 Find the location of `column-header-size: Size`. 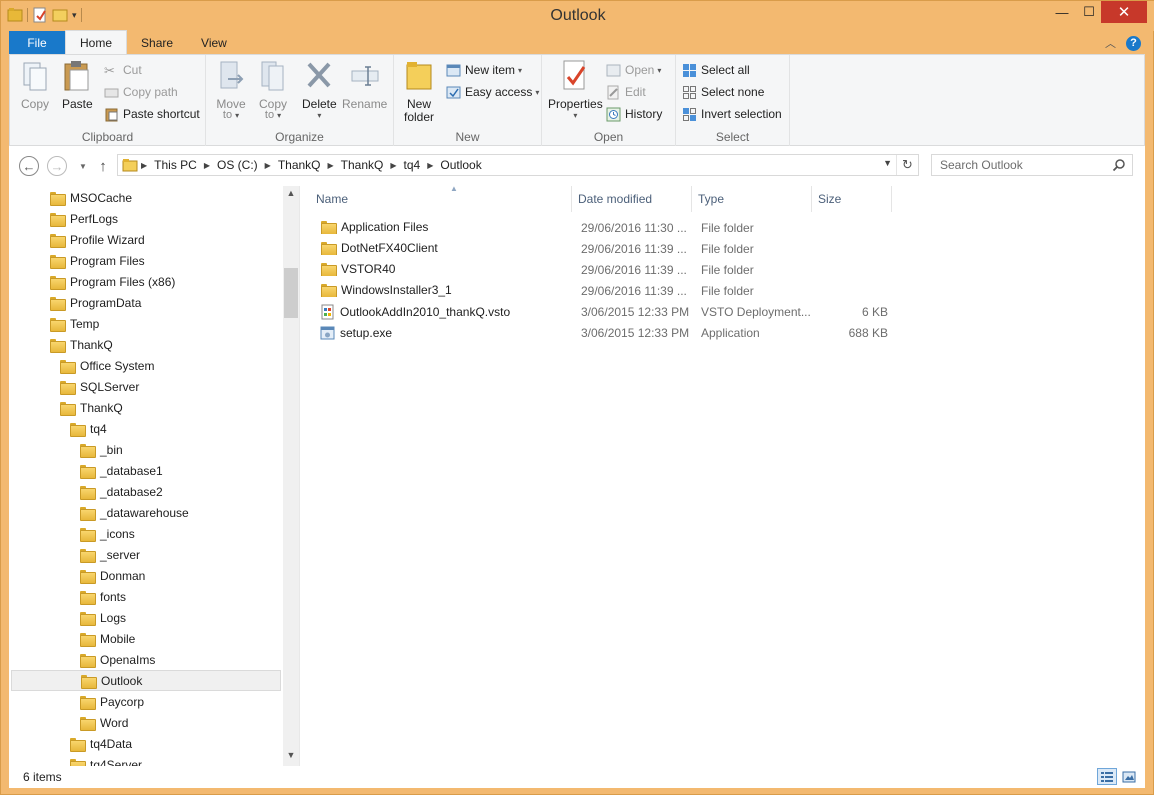

column-header-size: Size is located at coordinates (852, 199).